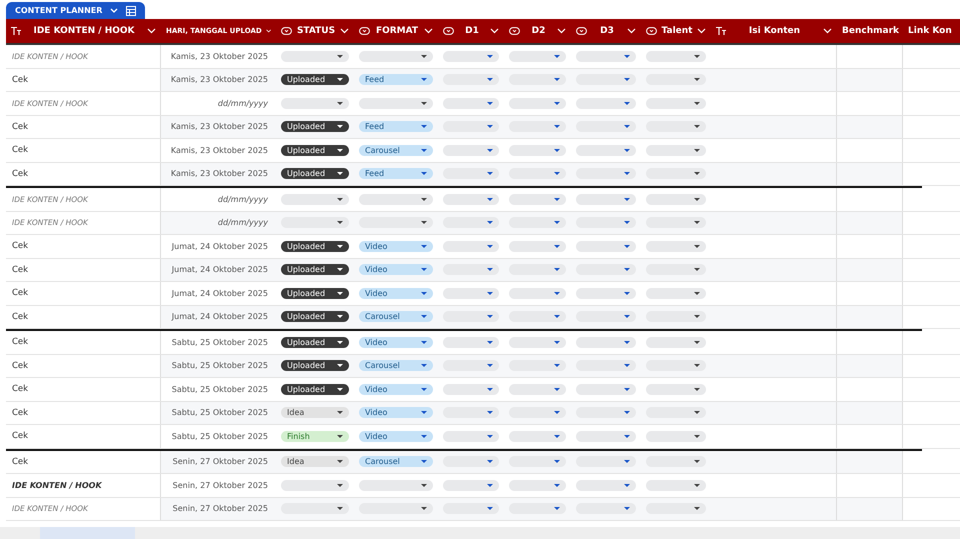 The image size is (960, 539). What do you see at coordinates (315, 462) in the screenshot?
I see `status-dropdown: Idea` at bounding box center [315, 462].